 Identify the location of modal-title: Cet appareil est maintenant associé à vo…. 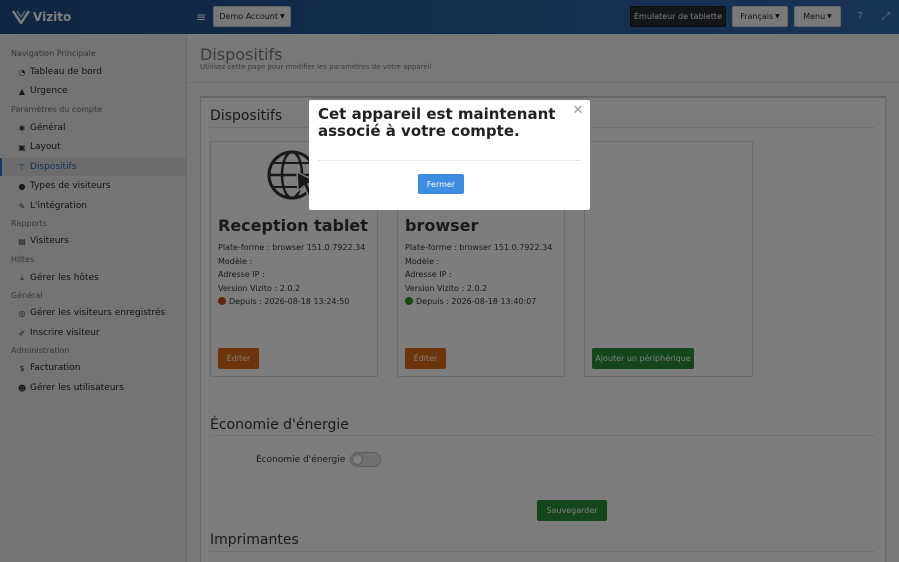
(437, 122).